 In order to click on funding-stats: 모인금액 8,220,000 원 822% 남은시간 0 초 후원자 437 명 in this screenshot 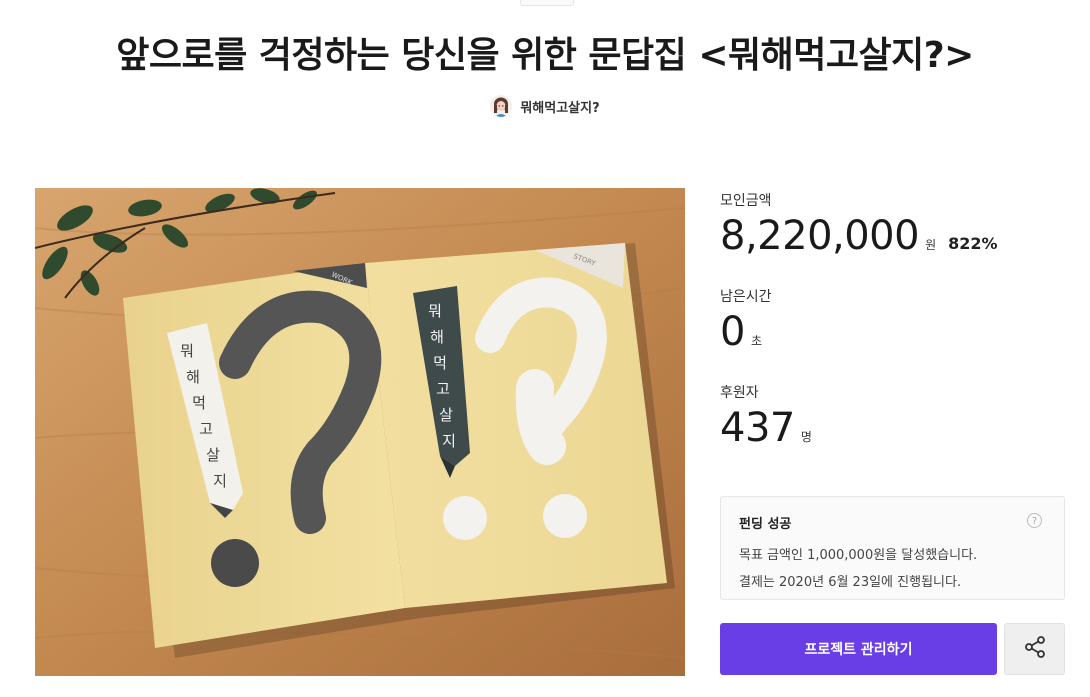, I will do `click(890, 320)`.